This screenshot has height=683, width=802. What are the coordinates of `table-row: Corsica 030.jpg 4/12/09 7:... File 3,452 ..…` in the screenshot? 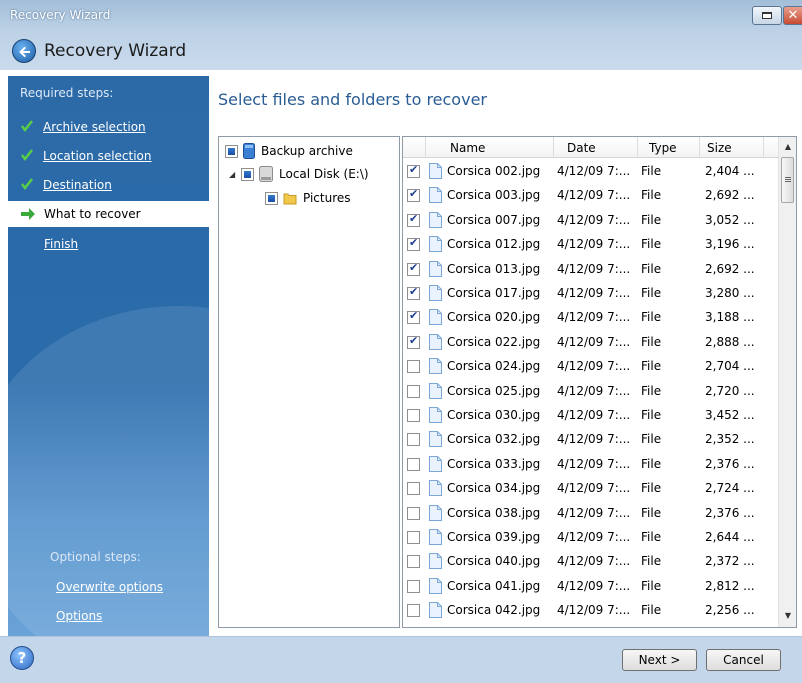 It's located at (590, 415).